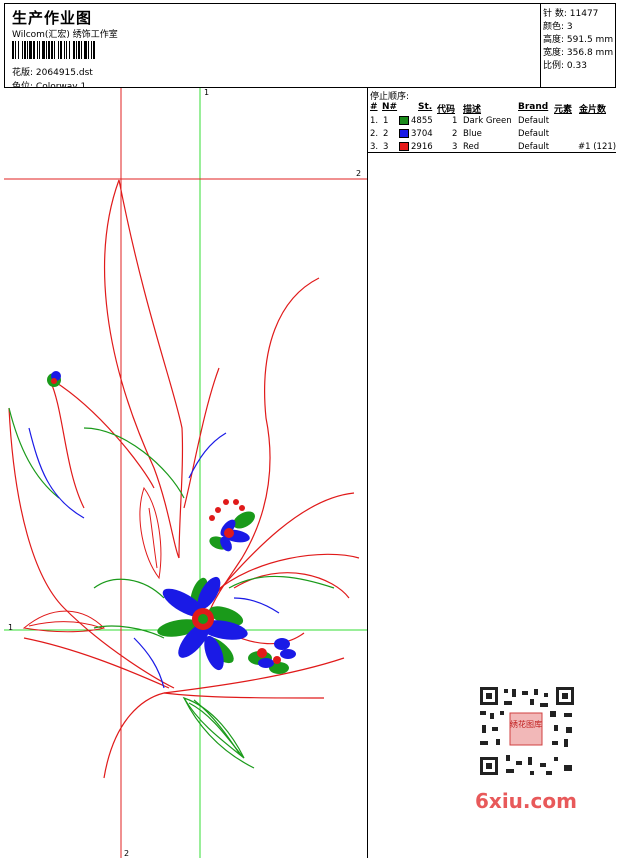  I want to click on row-index: 1., so click(374, 121).